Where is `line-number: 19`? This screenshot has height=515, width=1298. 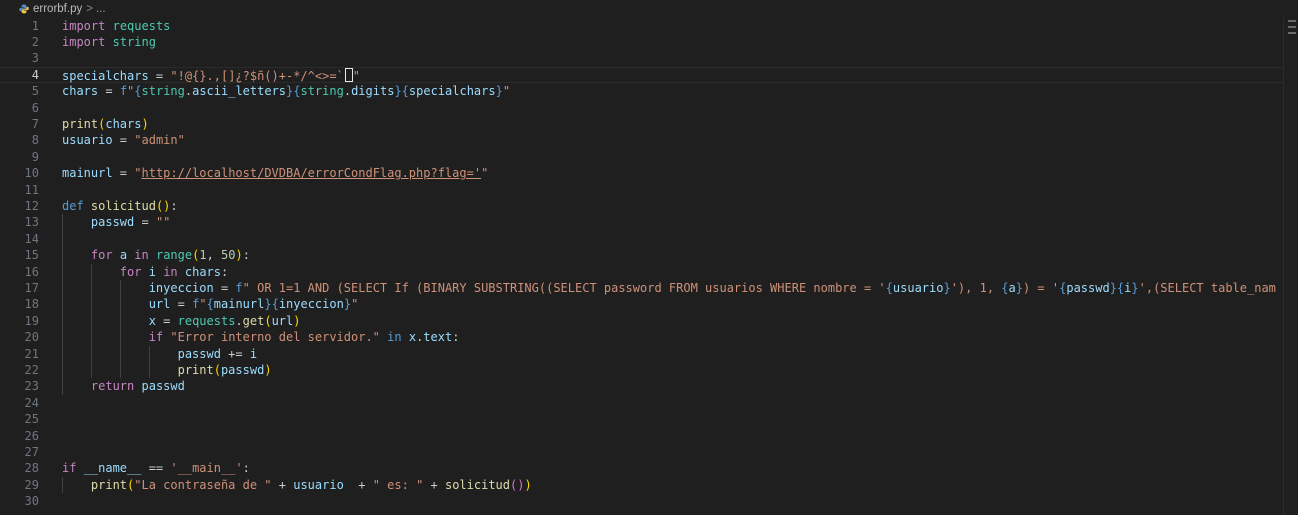
line-number: 19 is located at coordinates (31, 320).